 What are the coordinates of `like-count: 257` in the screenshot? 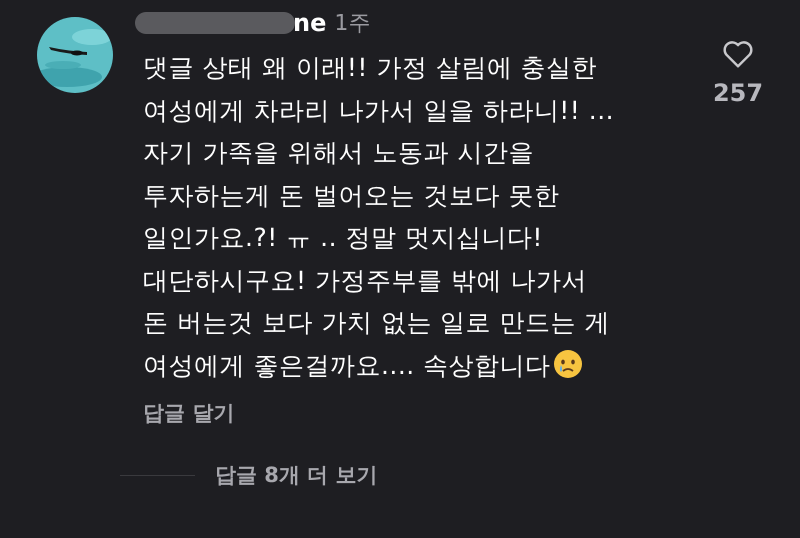 It's located at (738, 93).